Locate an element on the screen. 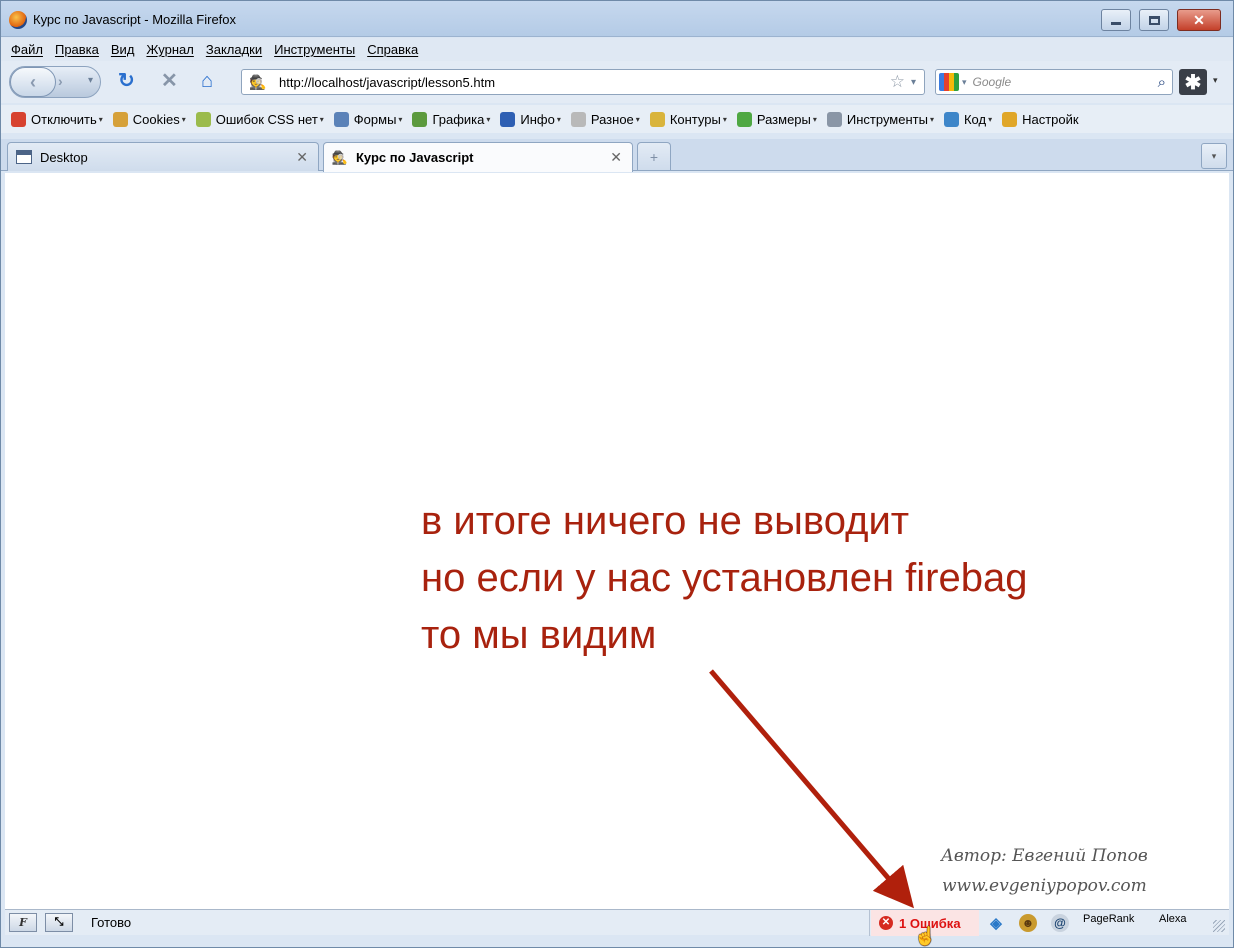  back-arrow-icon: ‹ is located at coordinates (33, 81).